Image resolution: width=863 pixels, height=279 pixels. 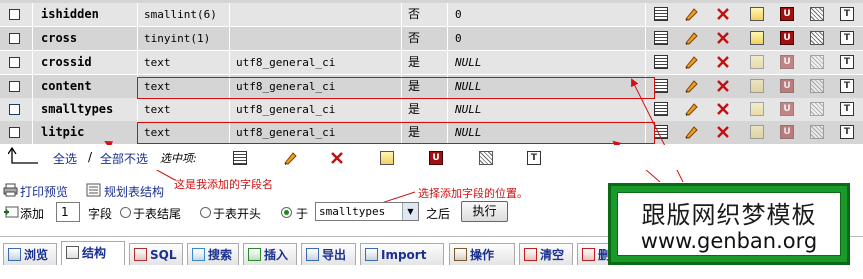 What do you see at coordinates (124, 158) in the screenshot?
I see `deselect-all-link: 全部不选` at bounding box center [124, 158].